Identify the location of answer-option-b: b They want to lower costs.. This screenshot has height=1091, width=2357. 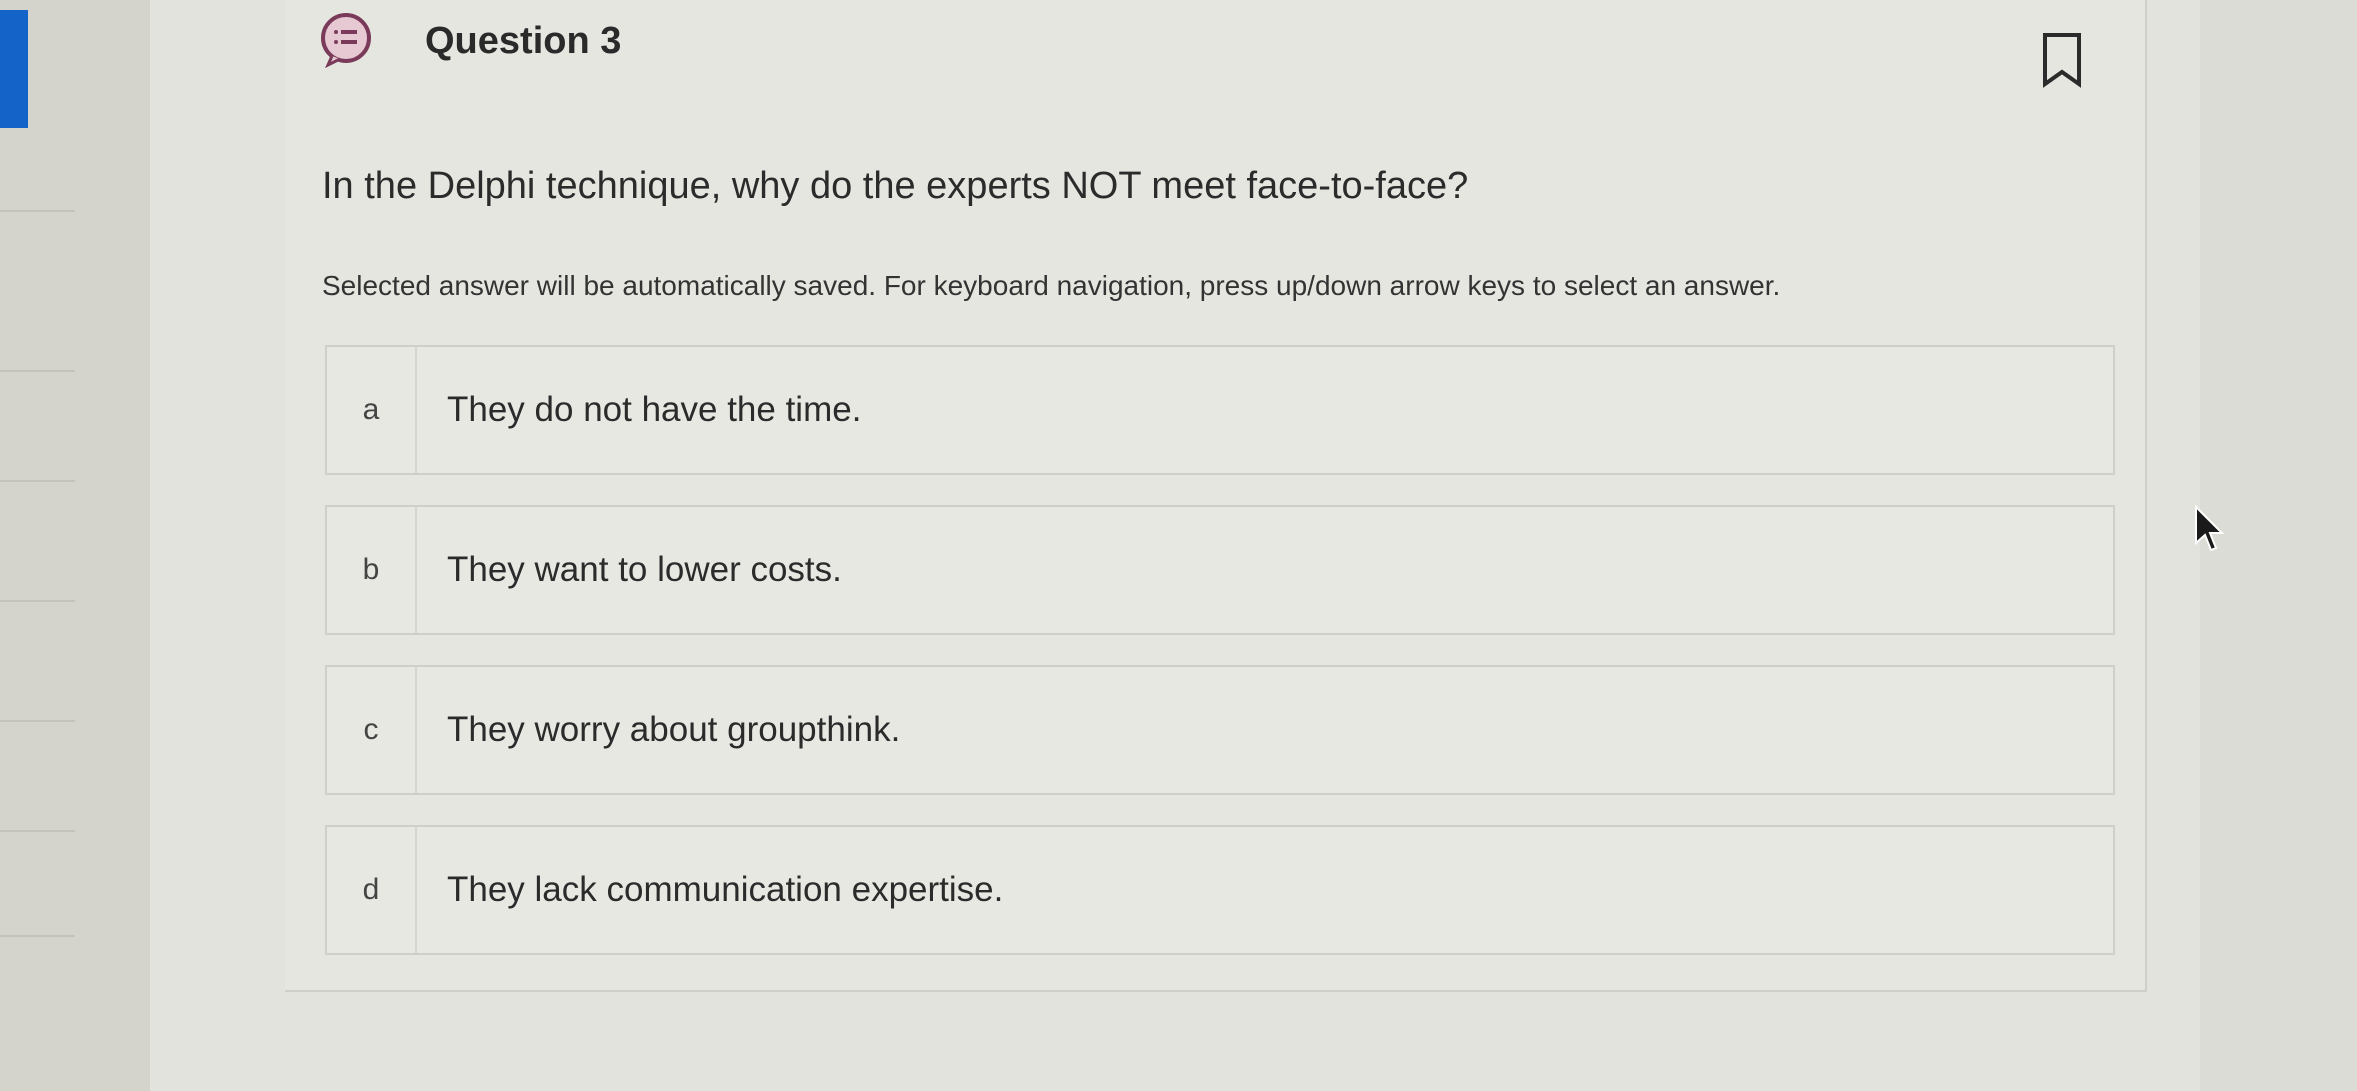
(1220, 570).